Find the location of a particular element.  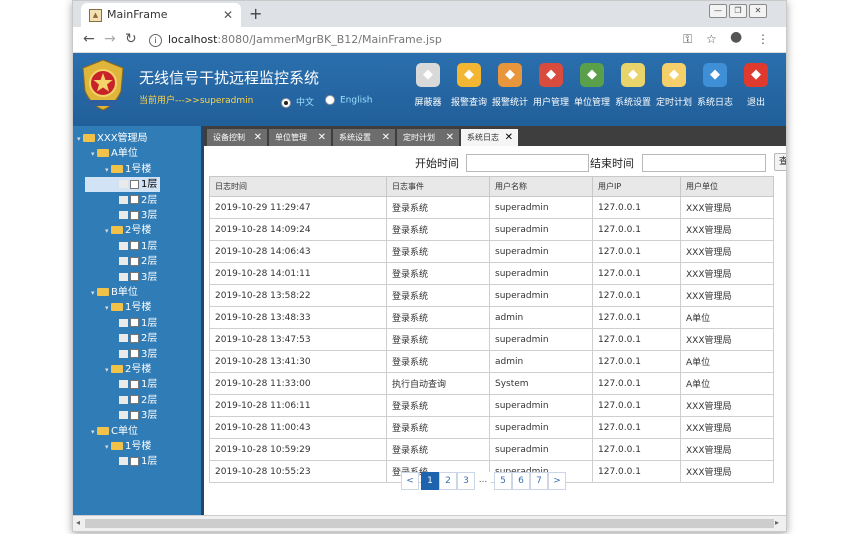

toolbar-button: ◆ 报警统计 is located at coordinates (510, 91).